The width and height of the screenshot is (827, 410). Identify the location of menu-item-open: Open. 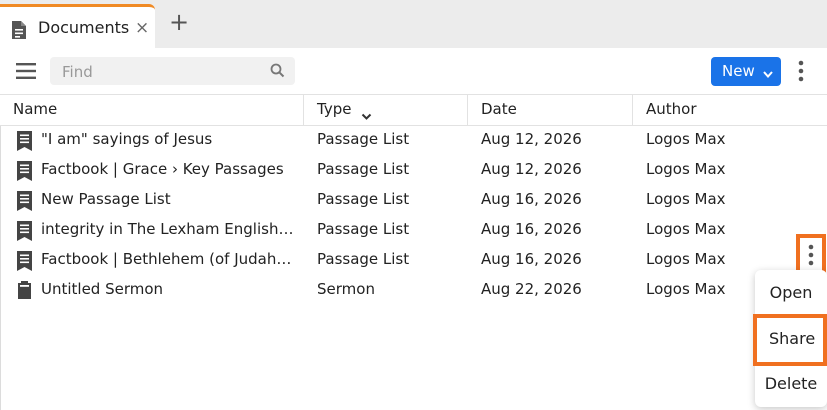
(791, 292).